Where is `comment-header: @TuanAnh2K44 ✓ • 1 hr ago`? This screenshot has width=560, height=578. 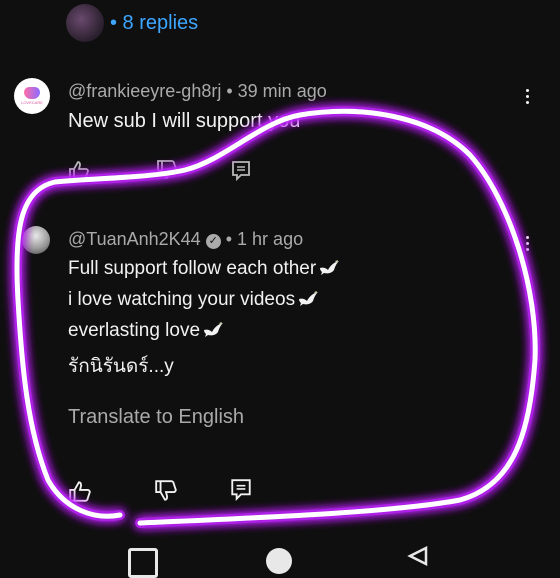
comment-header: @TuanAnh2K44 ✓ • 1 hr ago is located at coordinates (185, 239).